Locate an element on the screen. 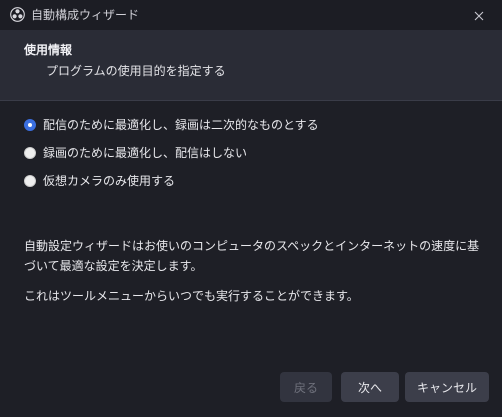 The width and height of the screenshot is (502, 417). close-button is located at coordinates (479, 15).